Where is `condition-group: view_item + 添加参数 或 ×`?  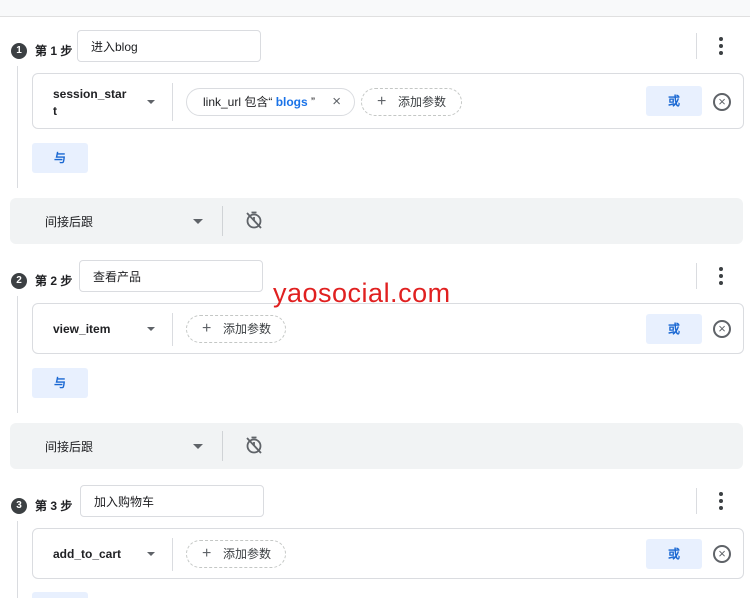
condition-group: view_item + 添加参数 或 × is located at coordinates (388, 328).